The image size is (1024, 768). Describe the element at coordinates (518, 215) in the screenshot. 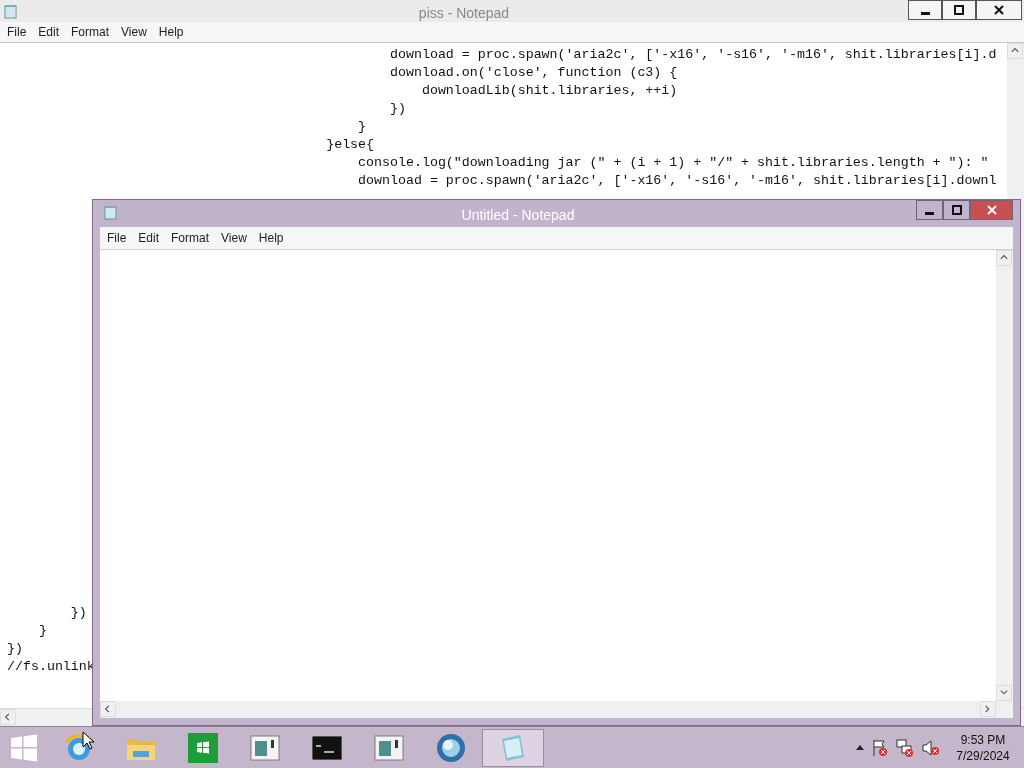

I see `window-title: Untitled - Notepad` at that location.